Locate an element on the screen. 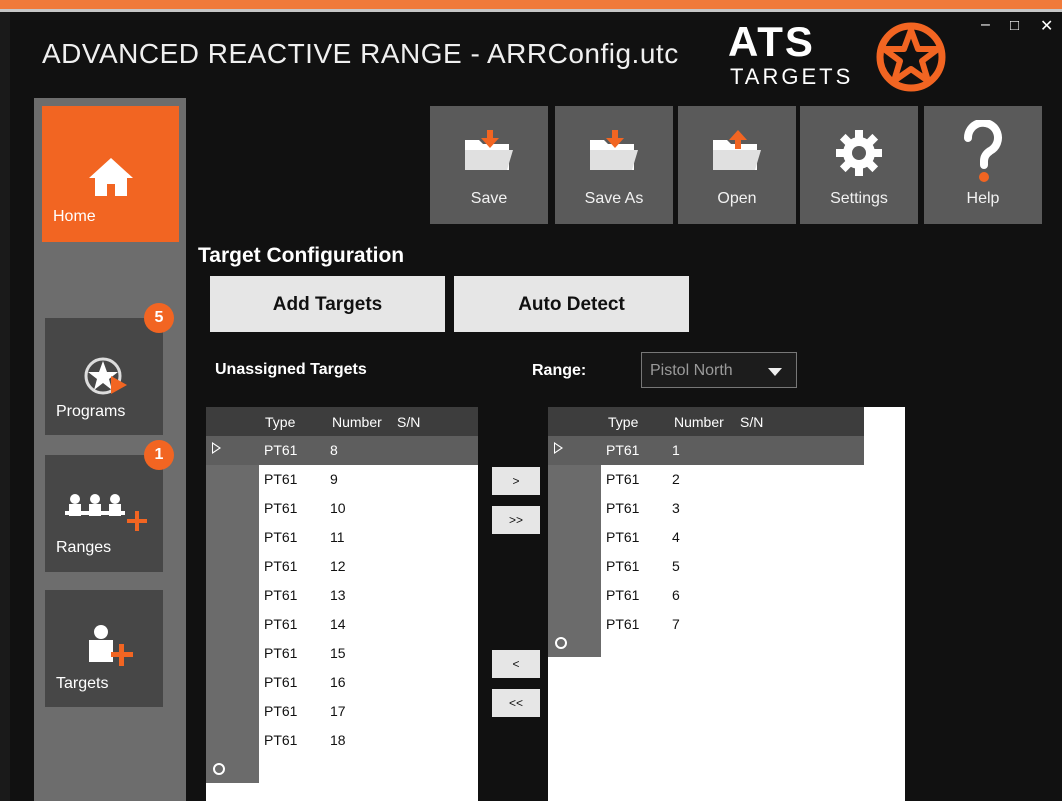 The image size is (1062, 801). cell-number: 7 is located at coordinates (676, 624).